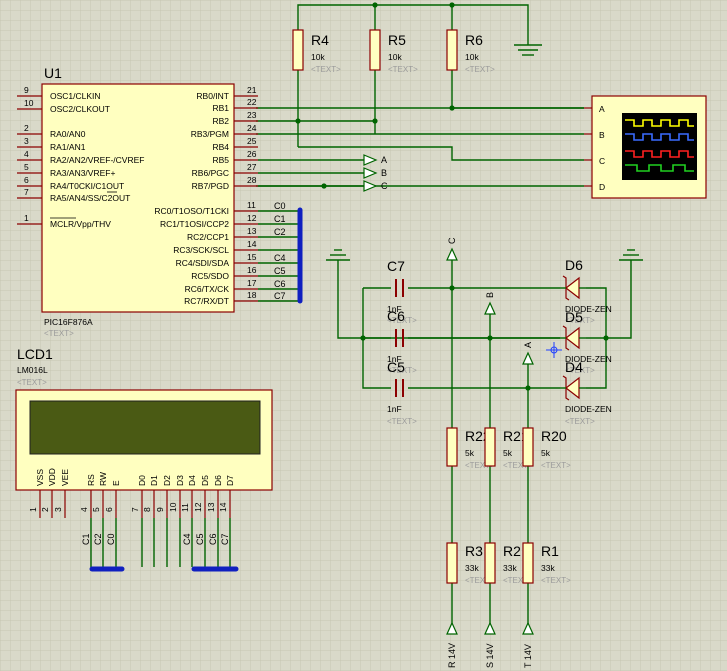  I want to click on divider-resistor-ref: R3, so click(474, 551).